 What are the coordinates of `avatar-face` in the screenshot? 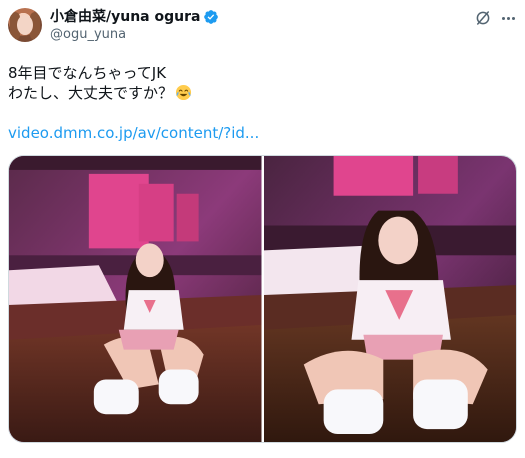 It's located at (25, 25).